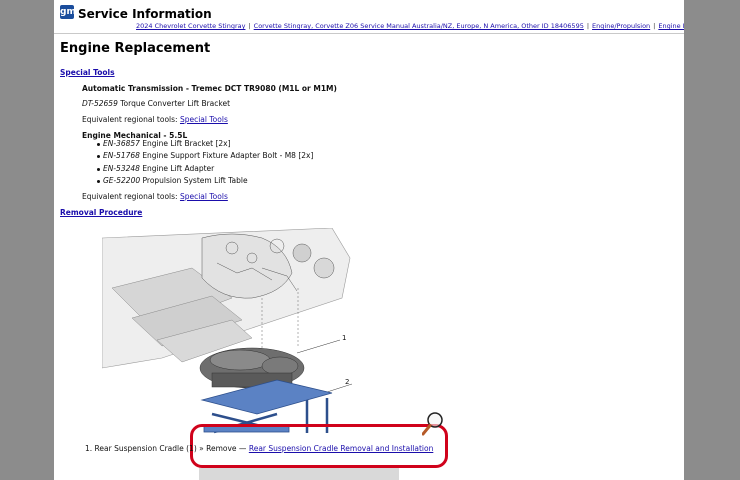  Describe the element at coordinates (68, 12) in the screenshot. I see `gm-logo: gm` at that location.